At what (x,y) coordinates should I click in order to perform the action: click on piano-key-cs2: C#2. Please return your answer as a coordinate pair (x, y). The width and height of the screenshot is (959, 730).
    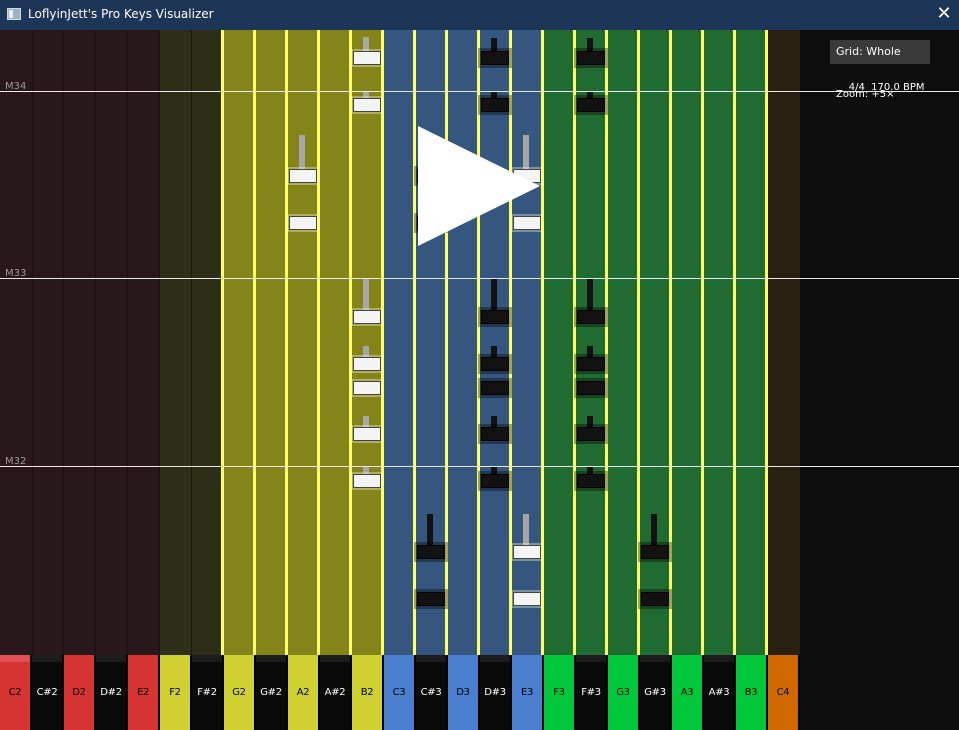
    Looking at the image, I should click on (47, 692).